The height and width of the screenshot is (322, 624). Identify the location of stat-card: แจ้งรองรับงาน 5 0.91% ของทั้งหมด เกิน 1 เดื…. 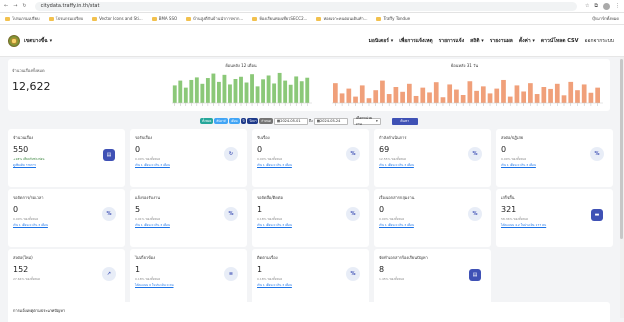
(188, 218).